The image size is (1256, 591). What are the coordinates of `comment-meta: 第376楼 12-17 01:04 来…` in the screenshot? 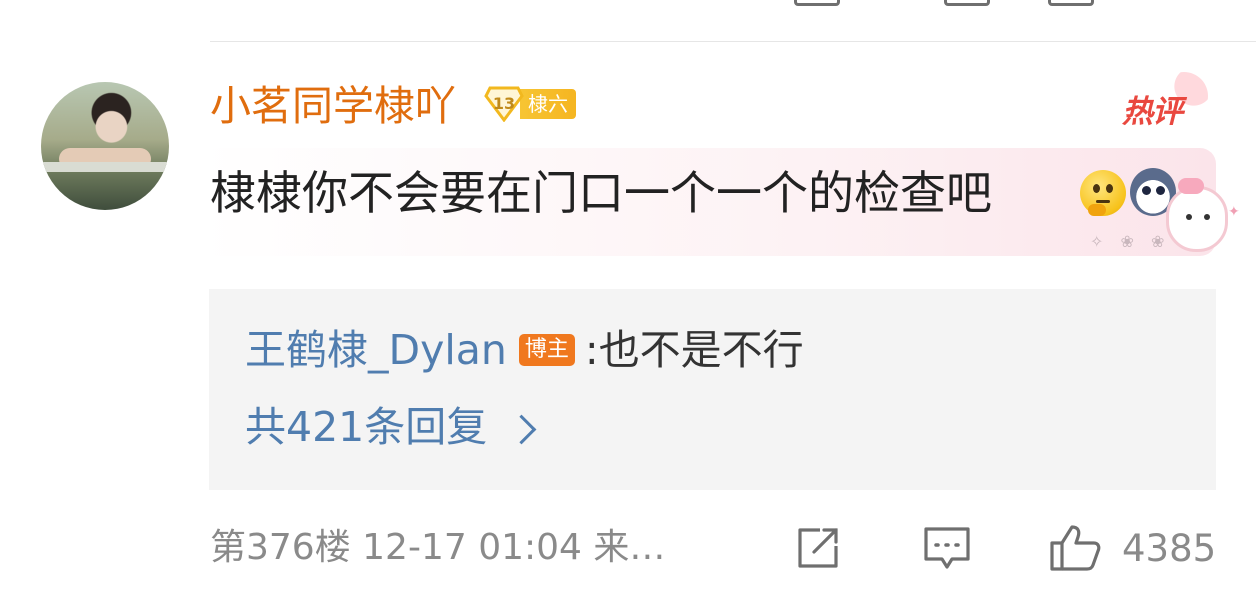 It's located at (438, 547).